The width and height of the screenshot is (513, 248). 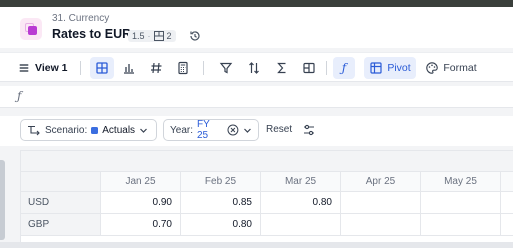 What do you see at coordinates (141, 203) in the screenshot?
I see `grid-cell: 0.90` at bounding box center [141, 203].